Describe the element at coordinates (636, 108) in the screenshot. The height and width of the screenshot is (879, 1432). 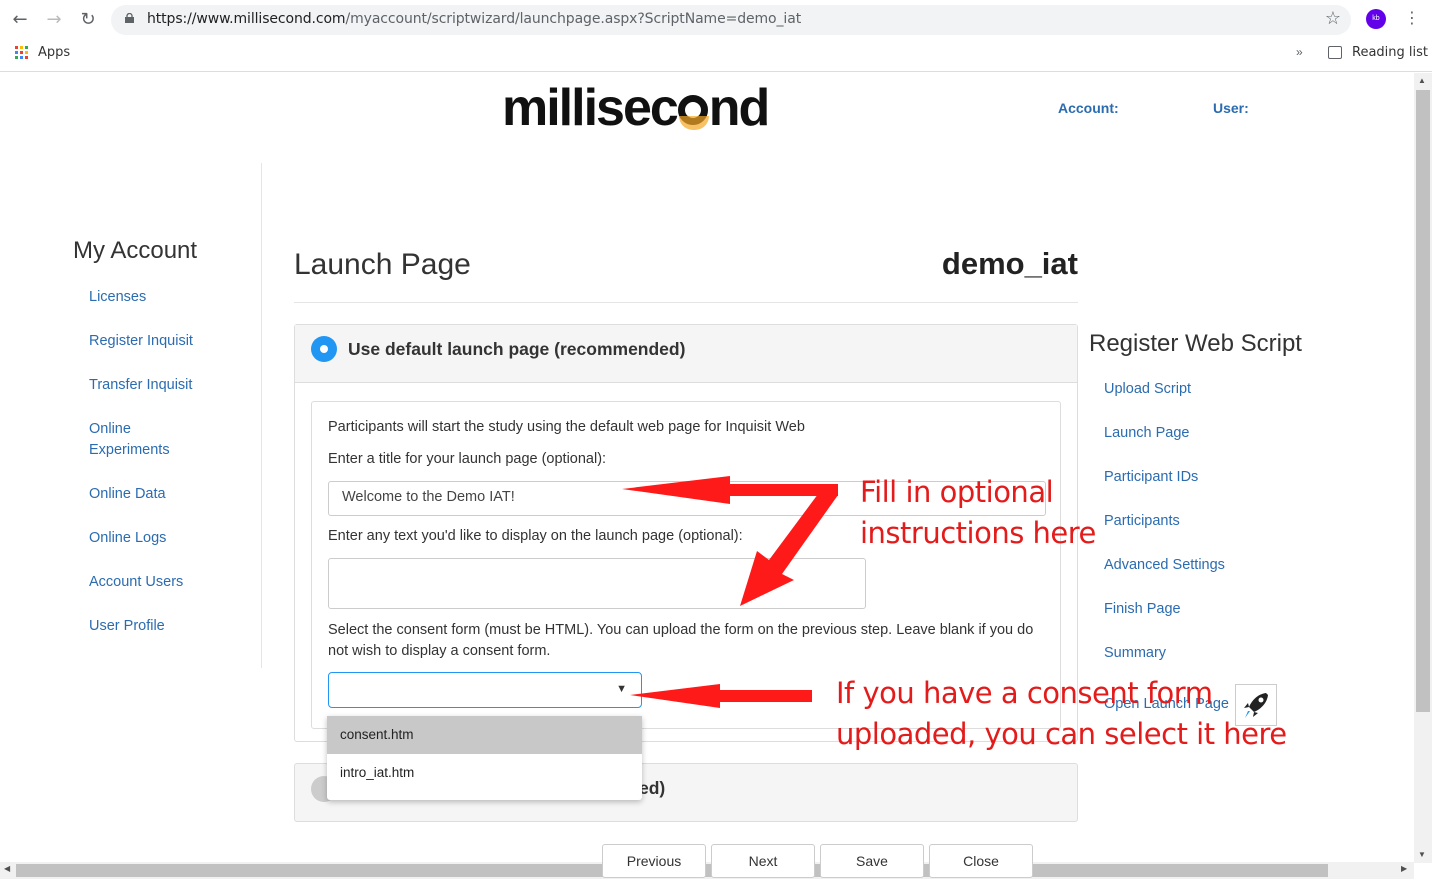
I see `millisecond-logo: millisec nd` at that location.